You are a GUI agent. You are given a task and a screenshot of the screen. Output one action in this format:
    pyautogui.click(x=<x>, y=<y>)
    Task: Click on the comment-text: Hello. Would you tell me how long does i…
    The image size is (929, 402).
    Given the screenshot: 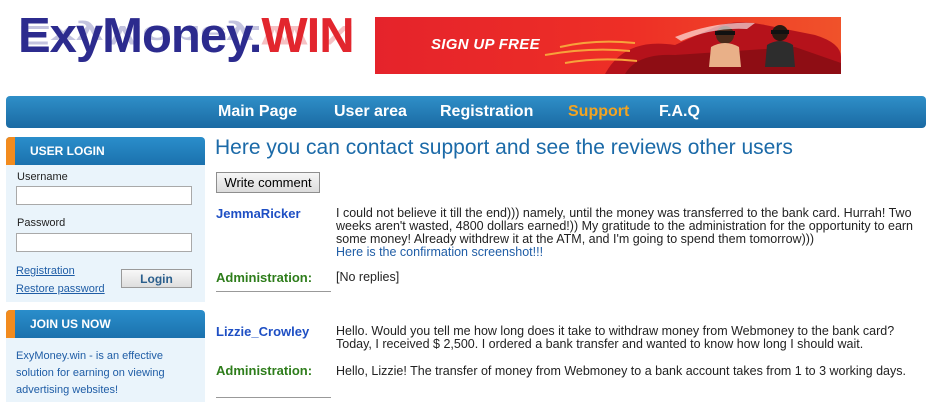 What is the action you would take?
    pyautogui.click(x=615, y=337)
    